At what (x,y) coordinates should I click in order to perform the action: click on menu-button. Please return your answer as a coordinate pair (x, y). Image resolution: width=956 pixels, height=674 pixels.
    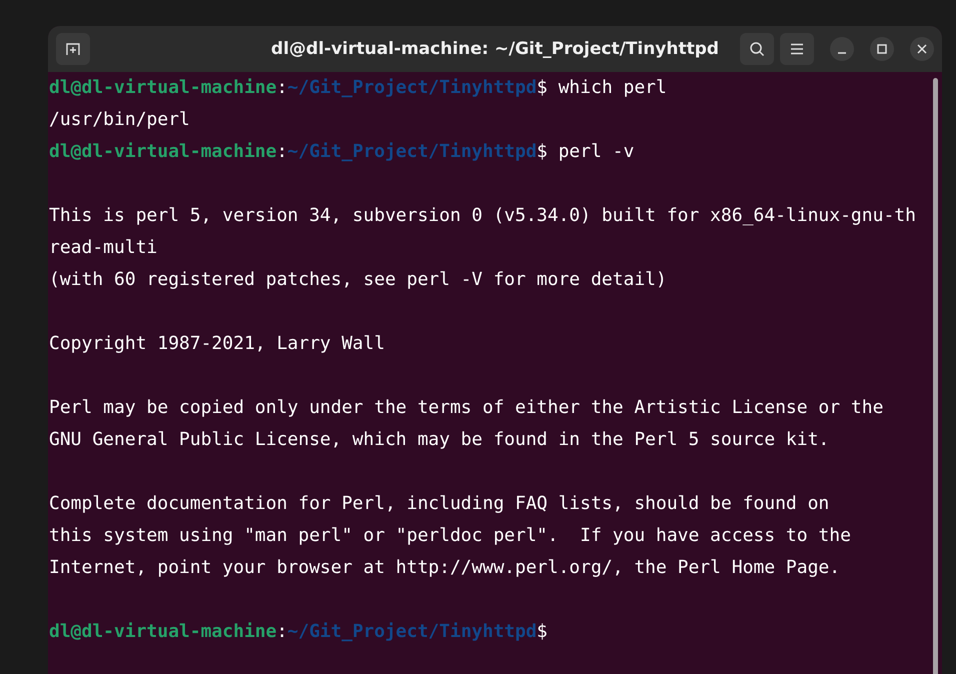
    Looking at the image, I should click on (797, 49).